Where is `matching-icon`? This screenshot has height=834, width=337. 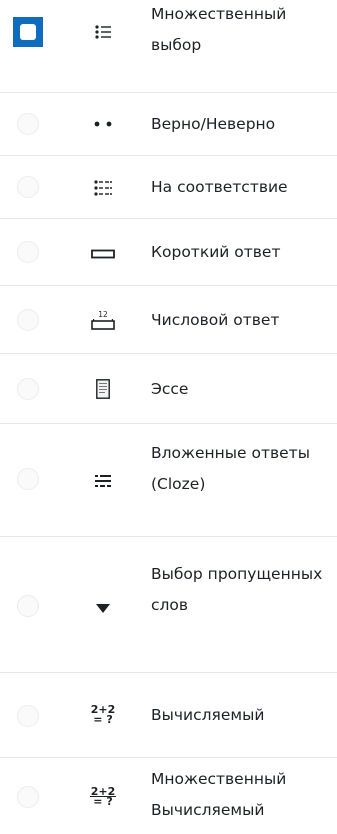
matching-icon is located at coordinates (103, 188).